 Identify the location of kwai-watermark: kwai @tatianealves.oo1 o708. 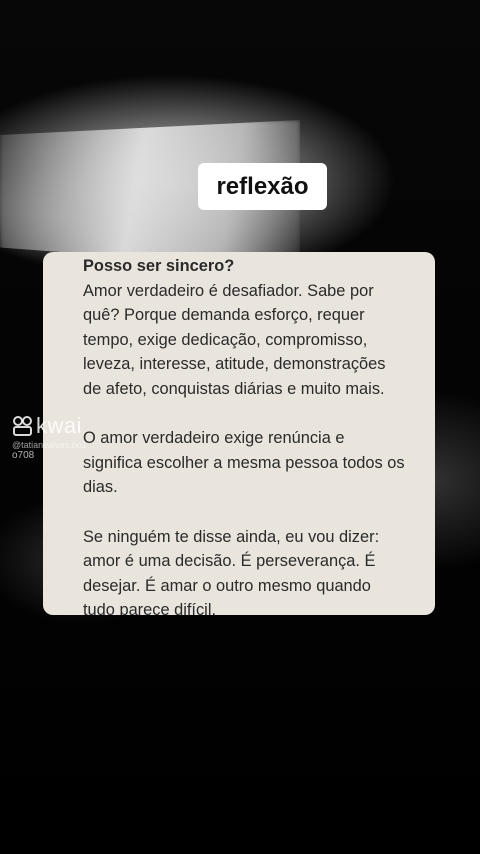
(49, 437).